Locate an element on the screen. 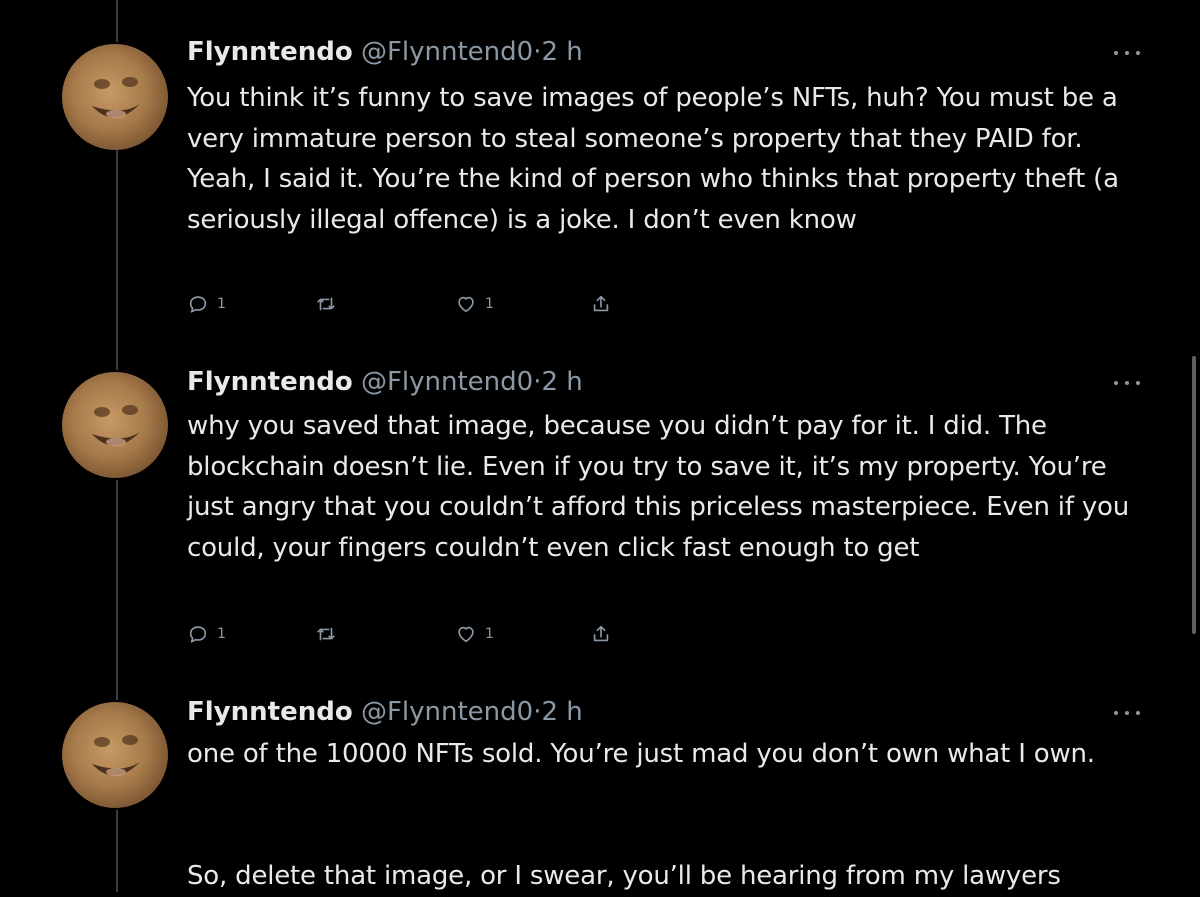  scrollbar is located at coordinates (1194, 495).